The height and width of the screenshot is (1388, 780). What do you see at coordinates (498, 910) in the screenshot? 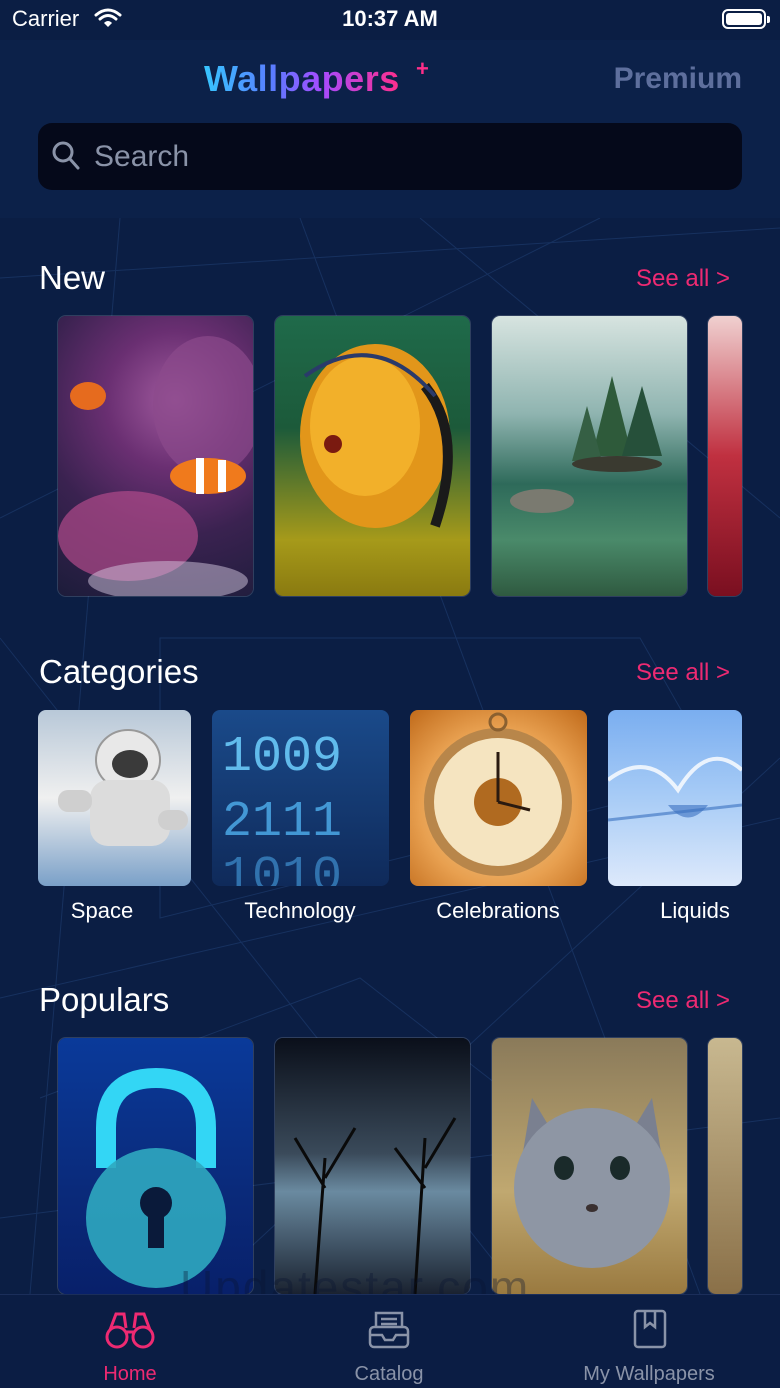
I see `category-label-celebrations: Celebrations` at bounding box center [498, 910].